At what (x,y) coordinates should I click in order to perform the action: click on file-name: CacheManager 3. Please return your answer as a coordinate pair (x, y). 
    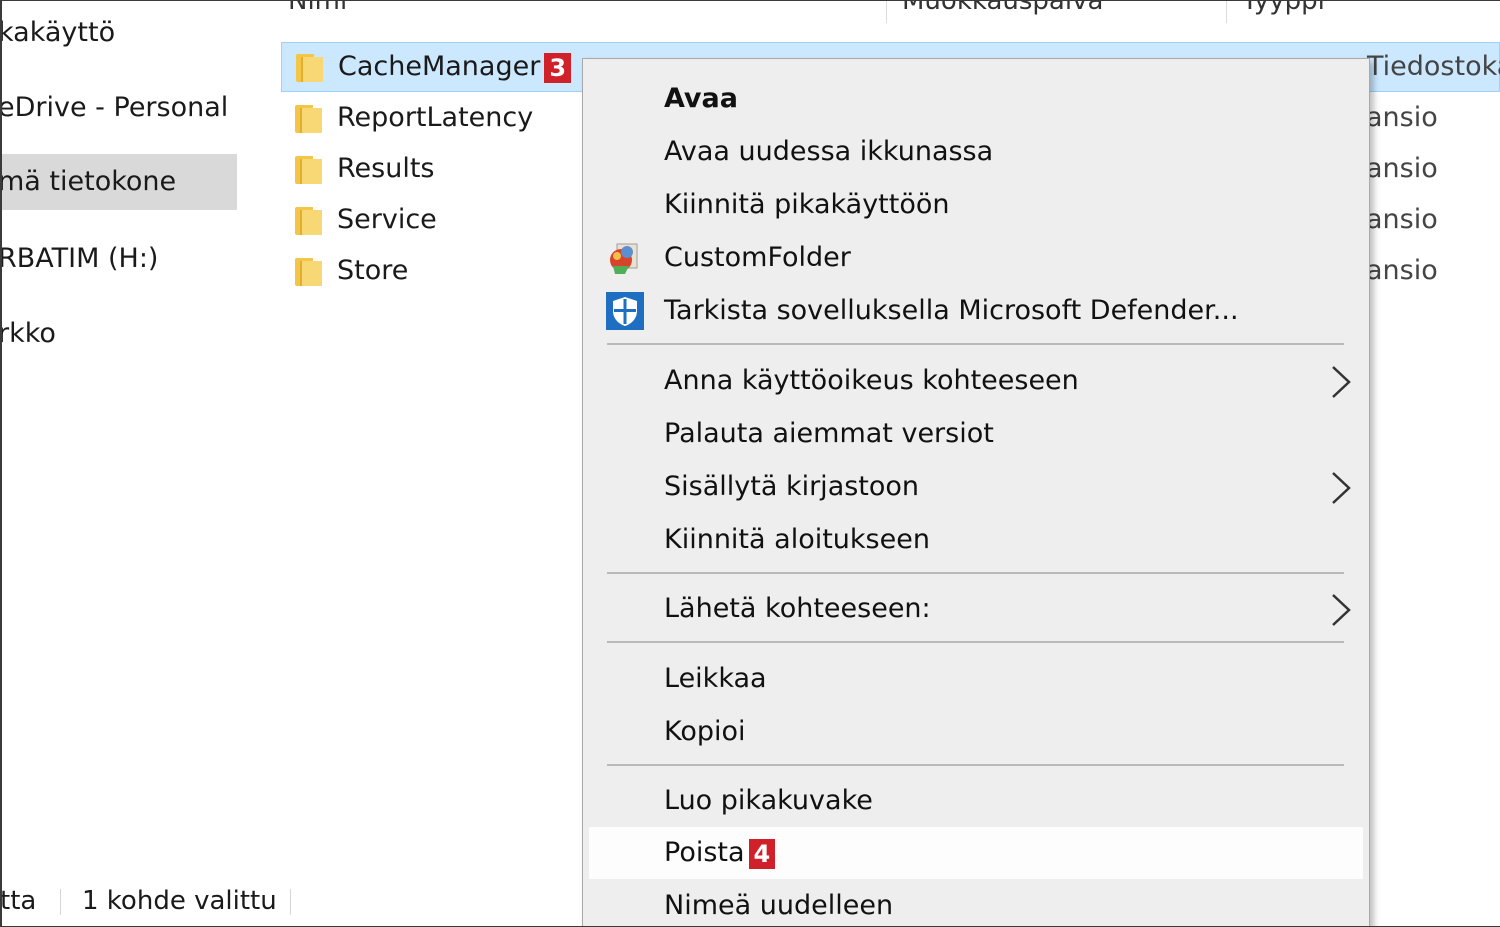
    Looking at the image, I should click on (455, 67).